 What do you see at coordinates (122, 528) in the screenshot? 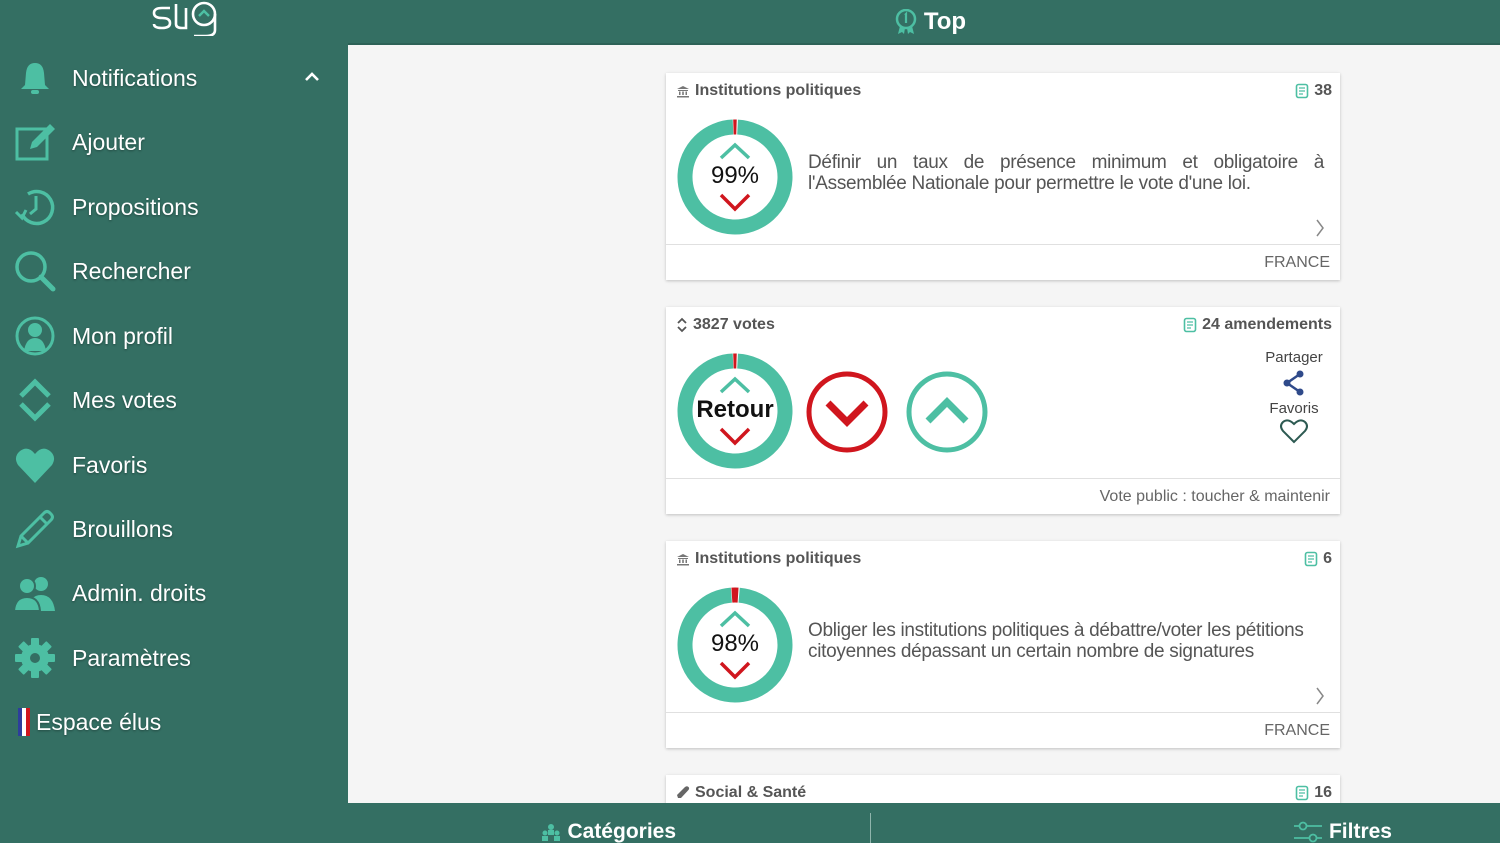
I see `sidebar-item-label: Brouillons` at bounding box center [122, 528].